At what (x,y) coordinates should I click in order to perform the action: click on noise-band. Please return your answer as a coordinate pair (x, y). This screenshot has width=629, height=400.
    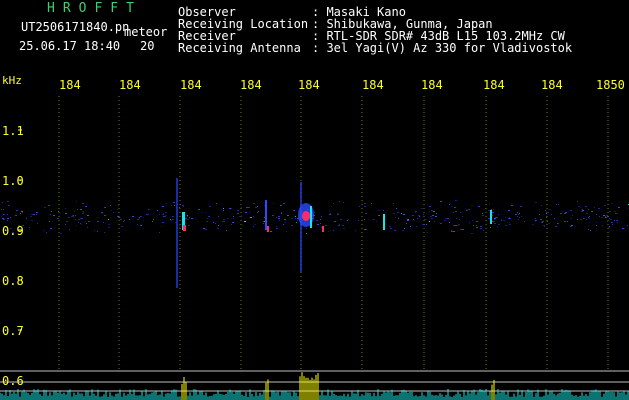
    Looking at the image, I should click on (315, 217).